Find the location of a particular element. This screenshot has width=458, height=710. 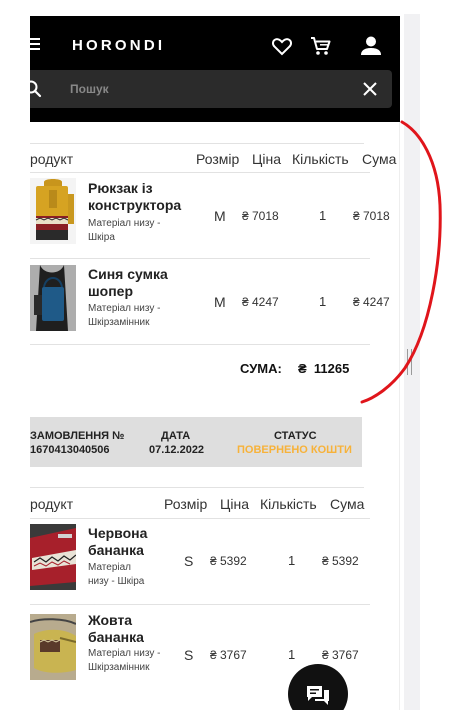

menu-icon is located at coordinates (36, 45).